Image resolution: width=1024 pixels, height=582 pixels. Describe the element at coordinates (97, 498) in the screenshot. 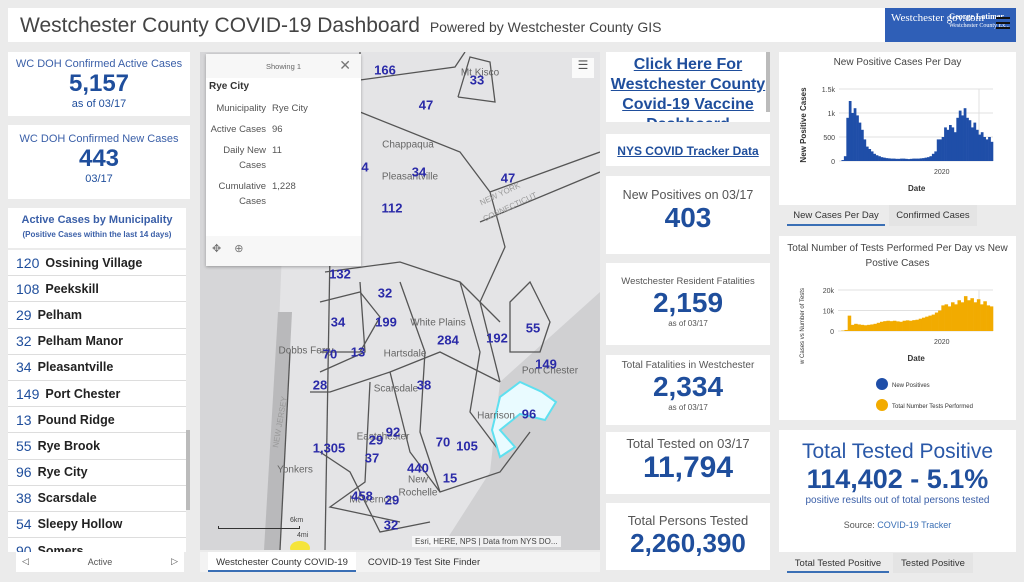

I see `list-item: 38 Scarsdale` at that location.